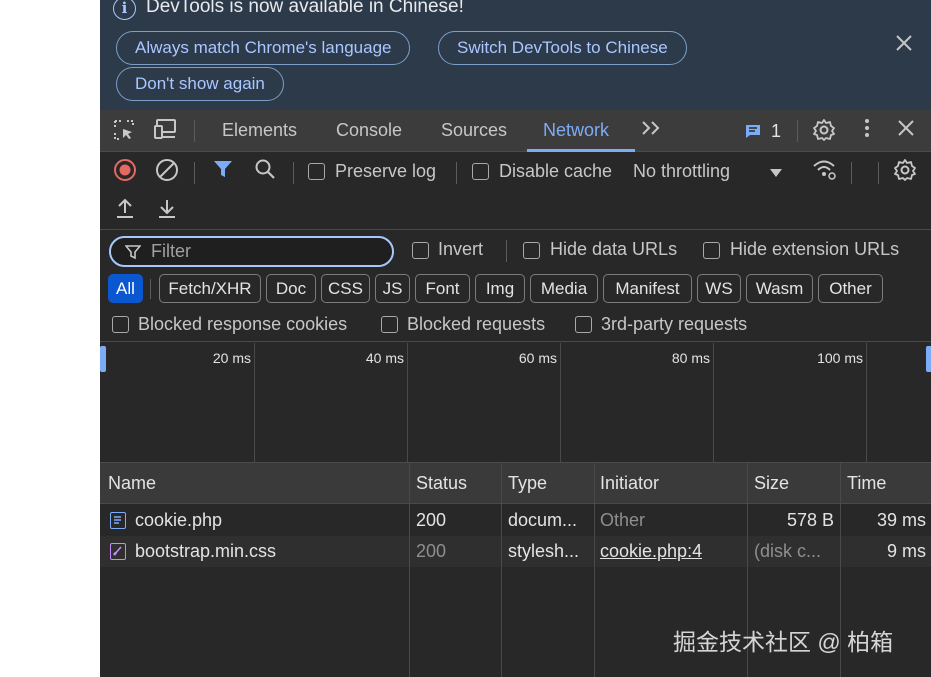  What do you see at coordinates (531, 250) in the screenshot?
I see `hide-data-urls-checkbox` at bounding box center [531, 250].